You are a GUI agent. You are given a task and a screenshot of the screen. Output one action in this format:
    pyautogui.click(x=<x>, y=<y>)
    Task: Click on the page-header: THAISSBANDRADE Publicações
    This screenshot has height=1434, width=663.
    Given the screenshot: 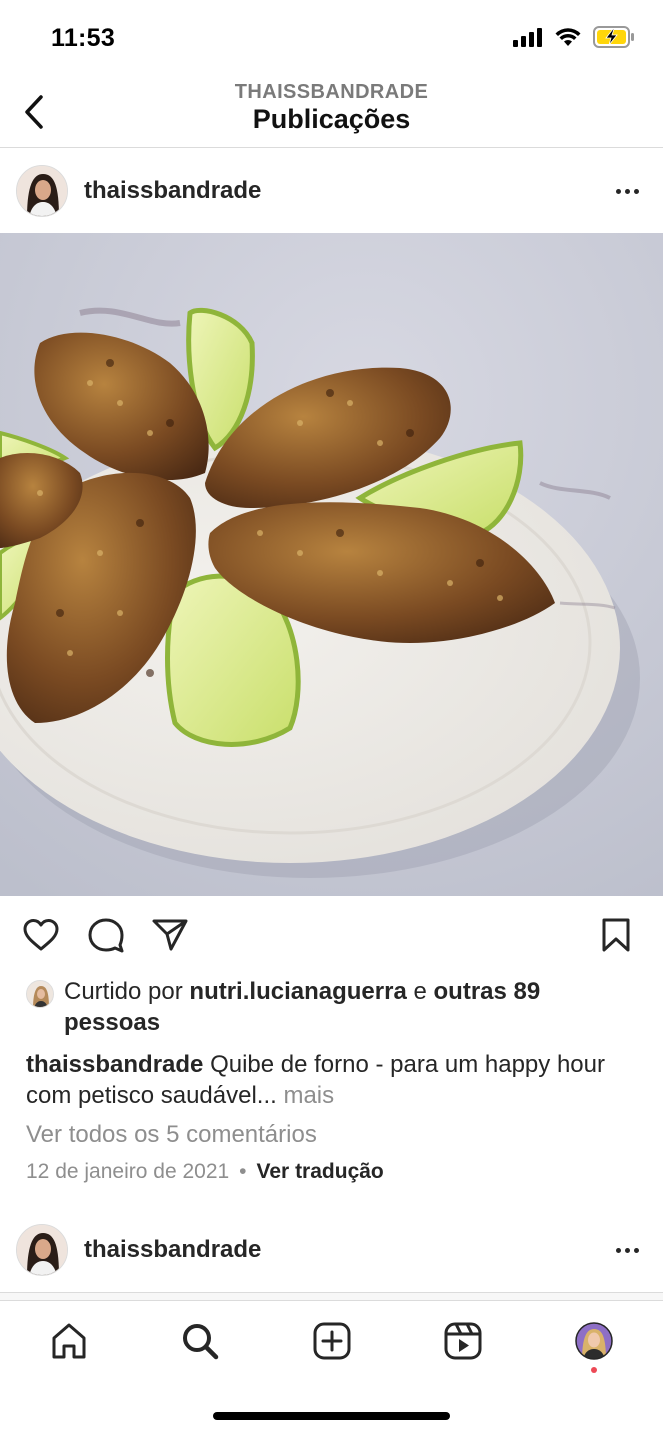 What is the action you would take?
    pyautogui.click(x=331, y=113)
    